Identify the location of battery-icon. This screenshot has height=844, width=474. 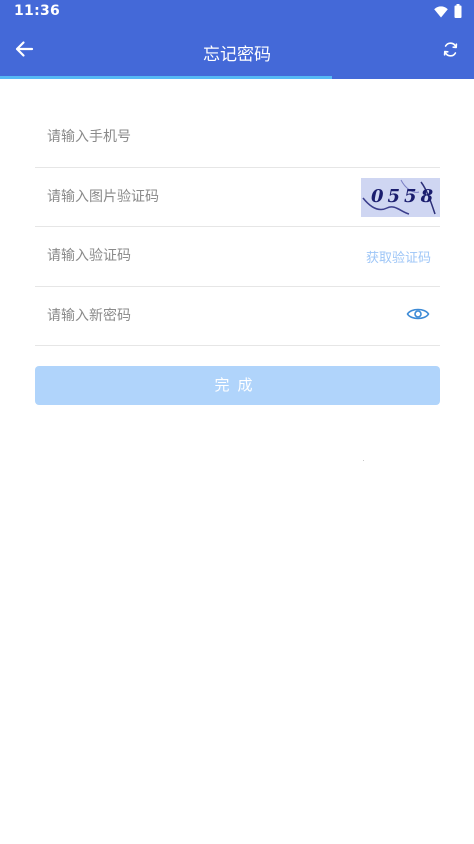
(458, 12).